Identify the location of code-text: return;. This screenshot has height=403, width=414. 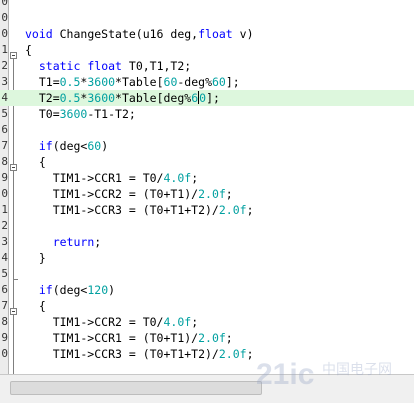
(77, 242).